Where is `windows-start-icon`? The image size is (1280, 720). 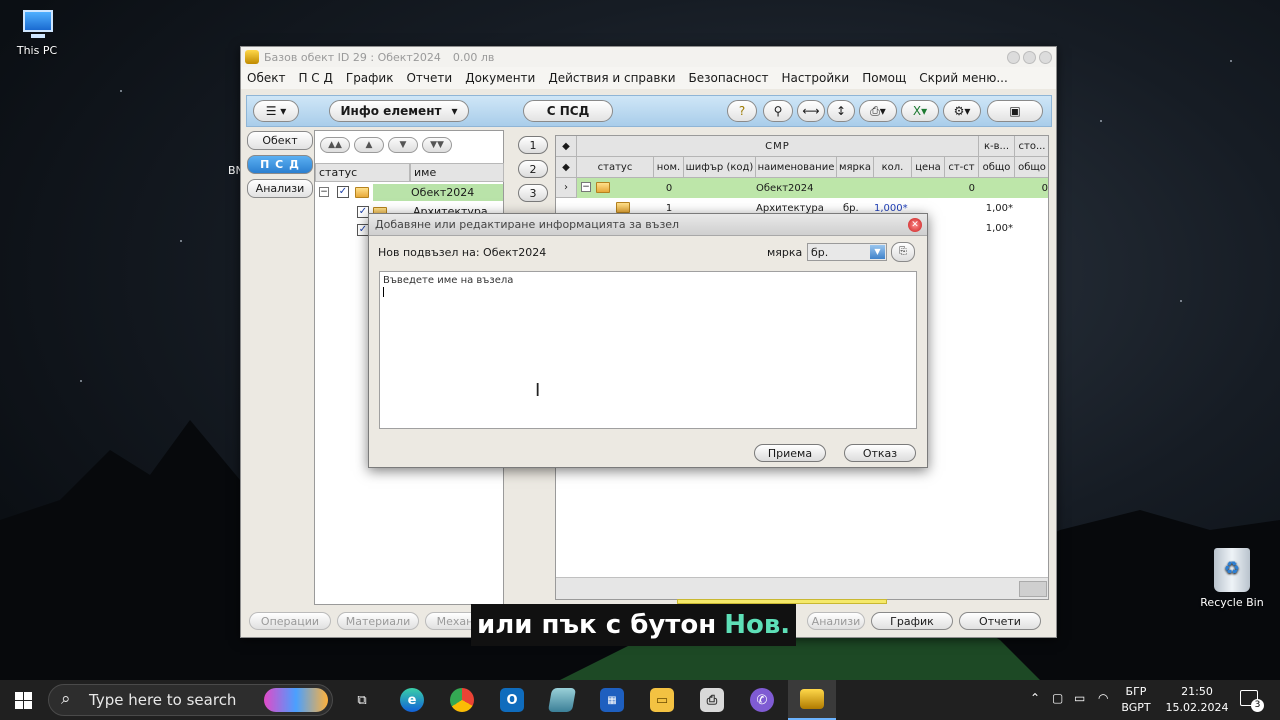
windows-start-icon is located at coordinates (23, 700).